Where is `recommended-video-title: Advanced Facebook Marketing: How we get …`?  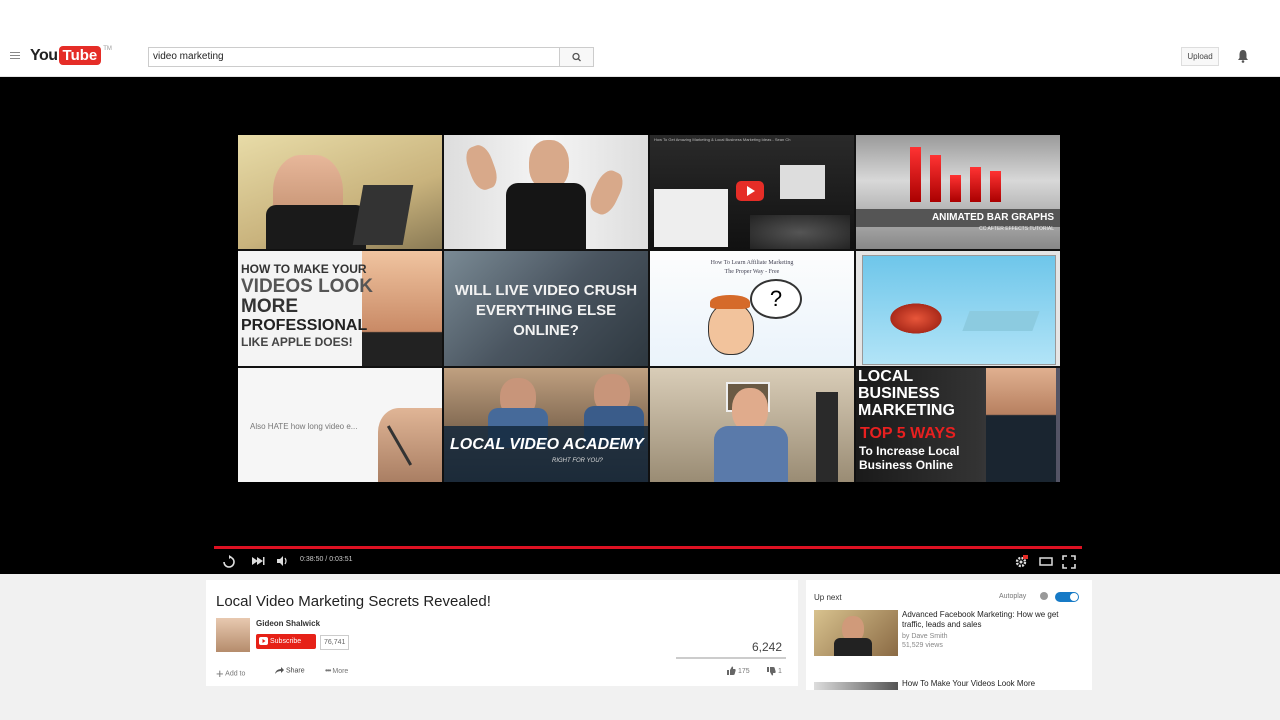 recommended-video-title: Advanced Facebook Marketing: How we get … is located at coordinates (992, 620).